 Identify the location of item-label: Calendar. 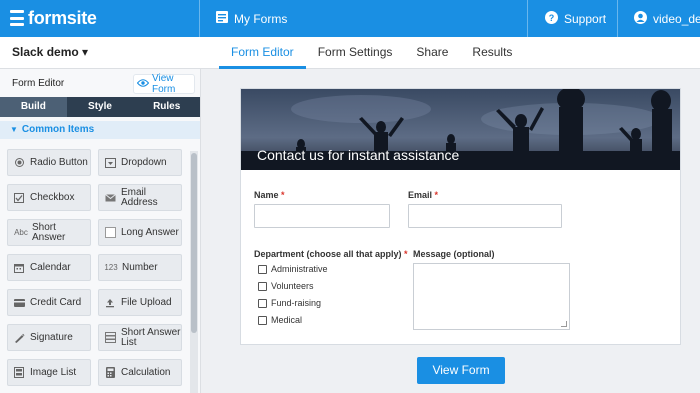
(50, 267).